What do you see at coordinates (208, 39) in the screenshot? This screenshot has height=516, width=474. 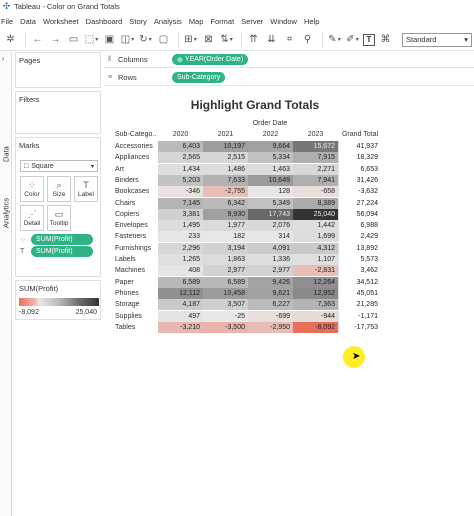 I see `clear-sheet-icon: ⊠` at bounding box center [208, 39].